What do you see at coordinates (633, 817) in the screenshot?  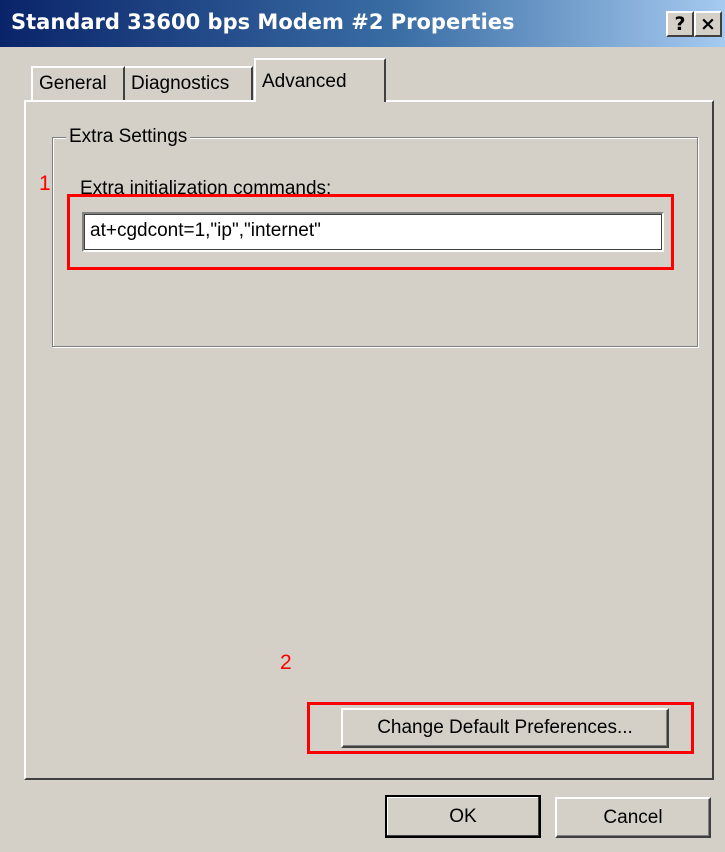 I see `cancel-button: Cancel` at bounding box center [633, 817].